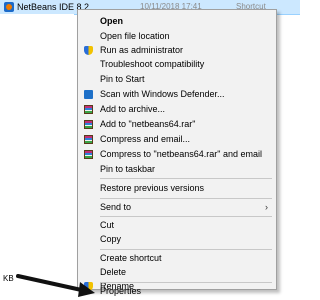 The image size is (320, 300). What do you see at coordinates (88, 50) in the screenshot?
I see `uac-shield-icon` at bounding box center [88, 50].